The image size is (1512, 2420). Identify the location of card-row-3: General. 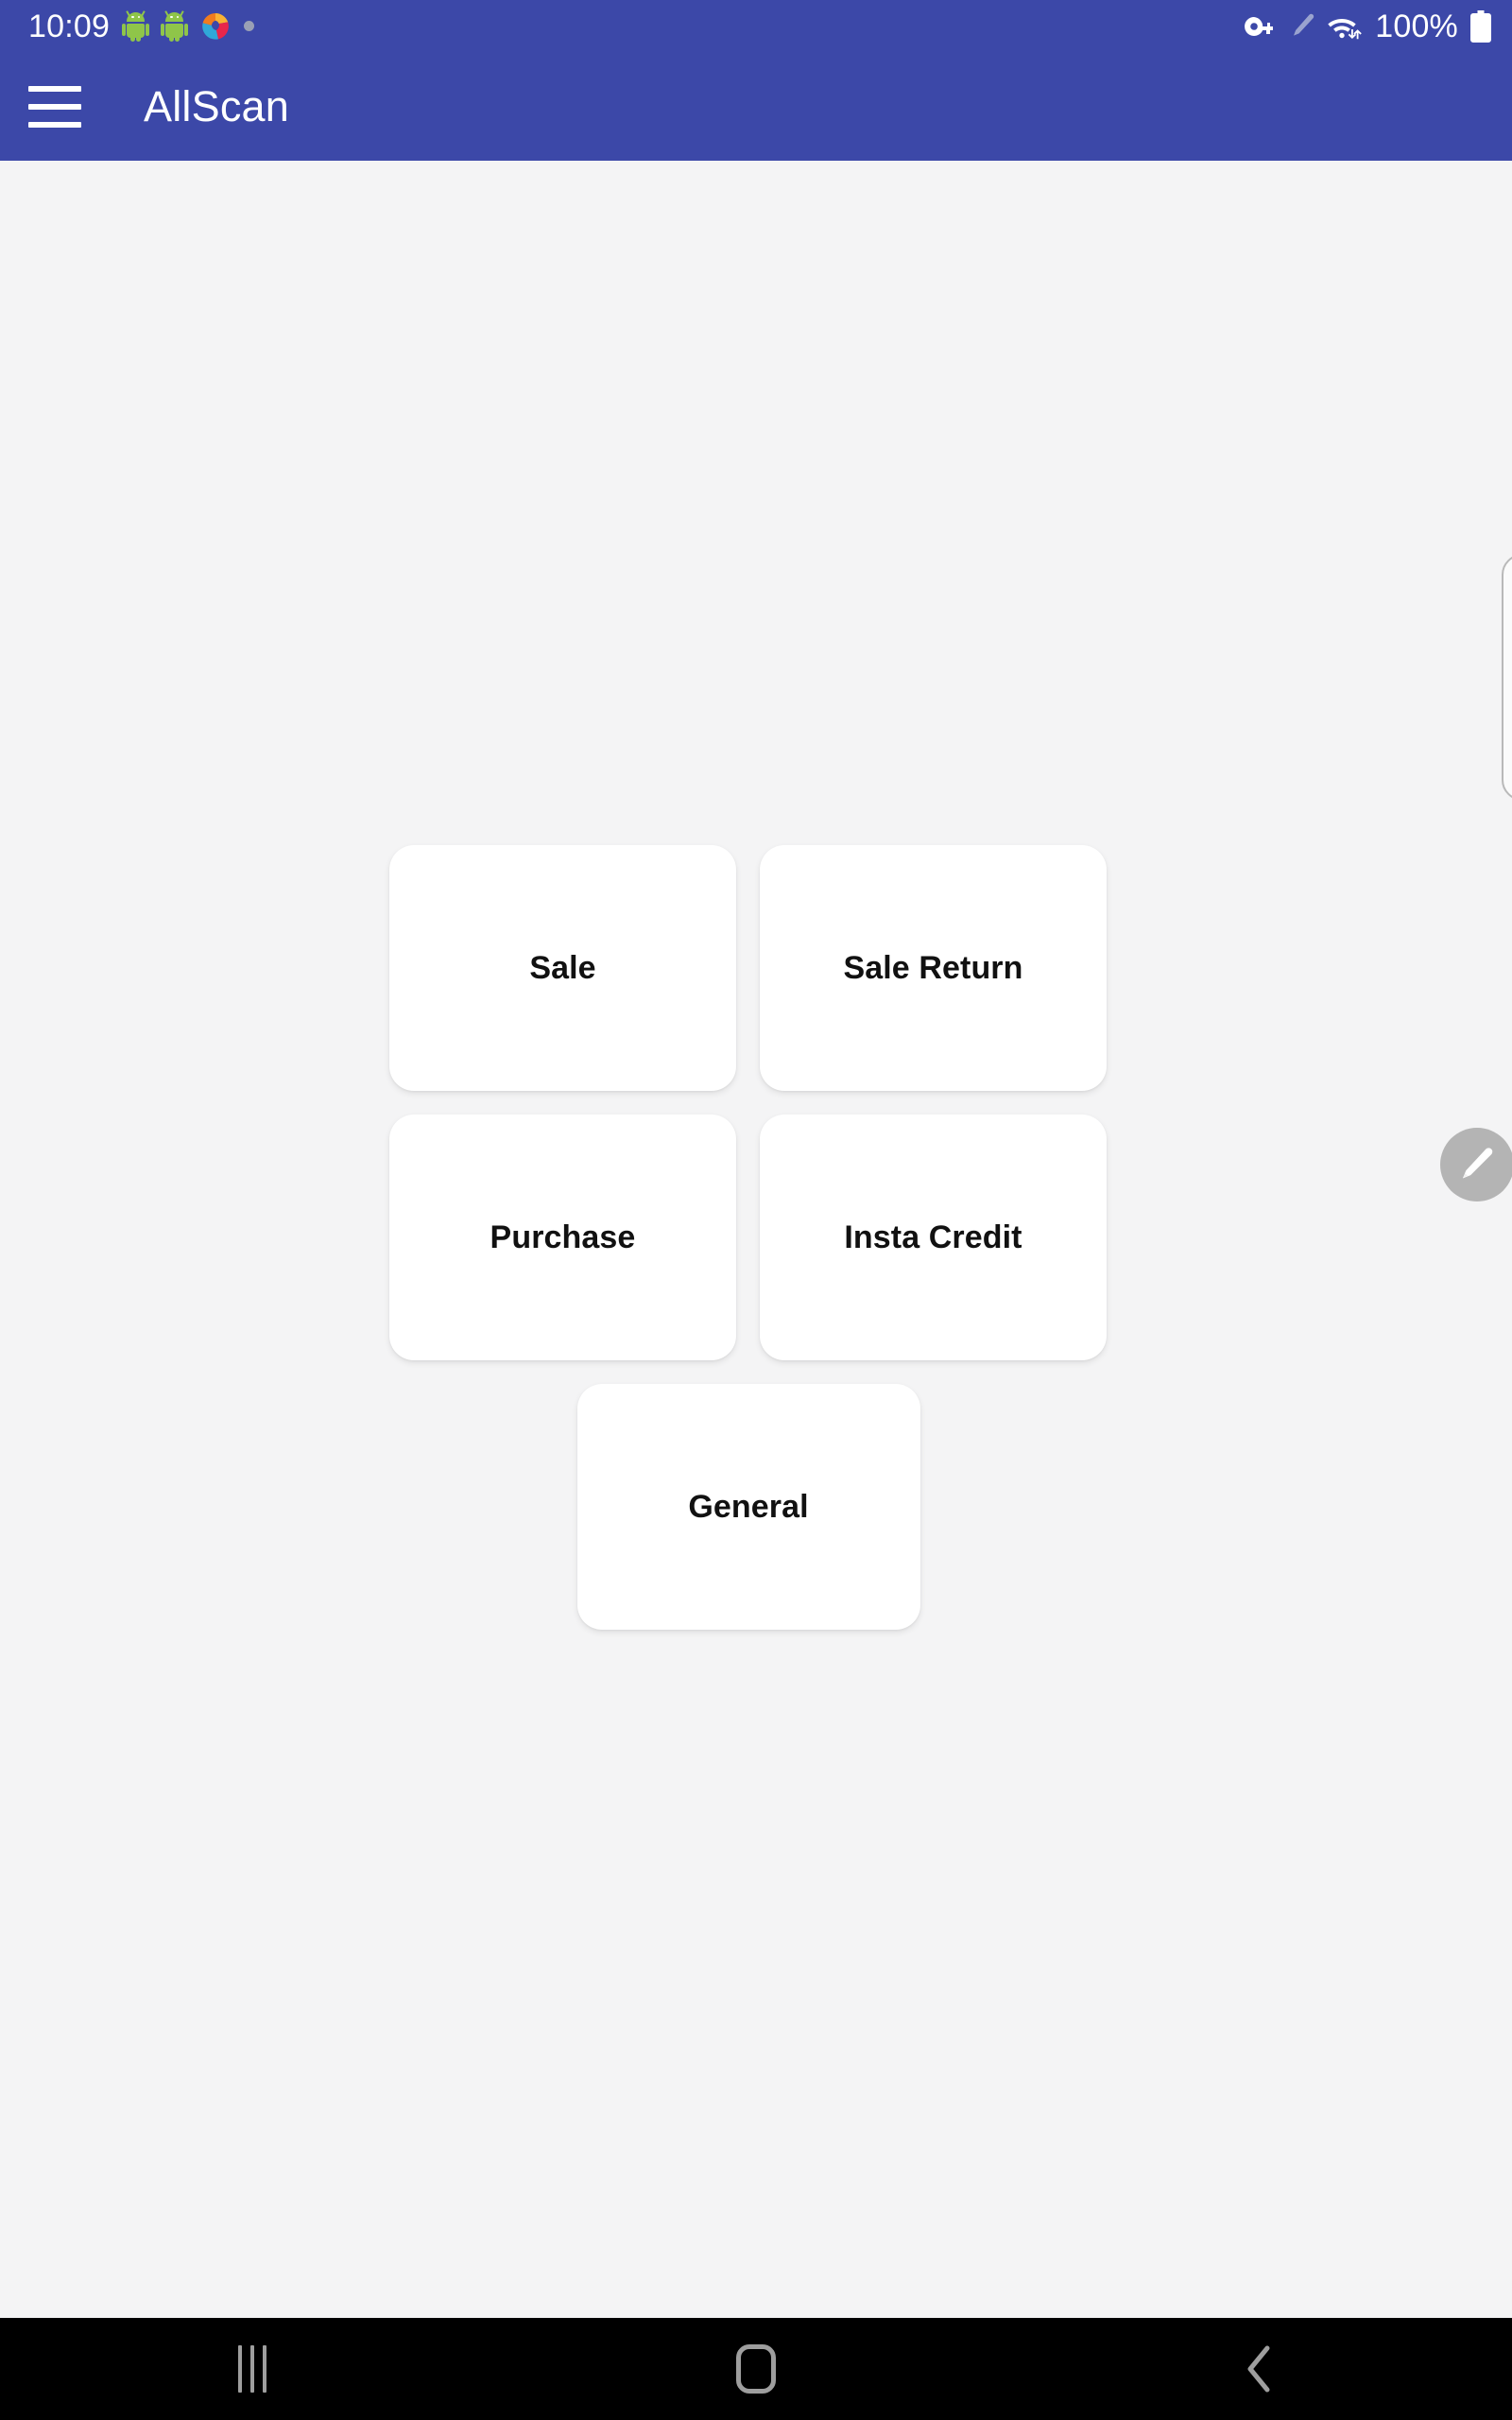
(748, 1507).